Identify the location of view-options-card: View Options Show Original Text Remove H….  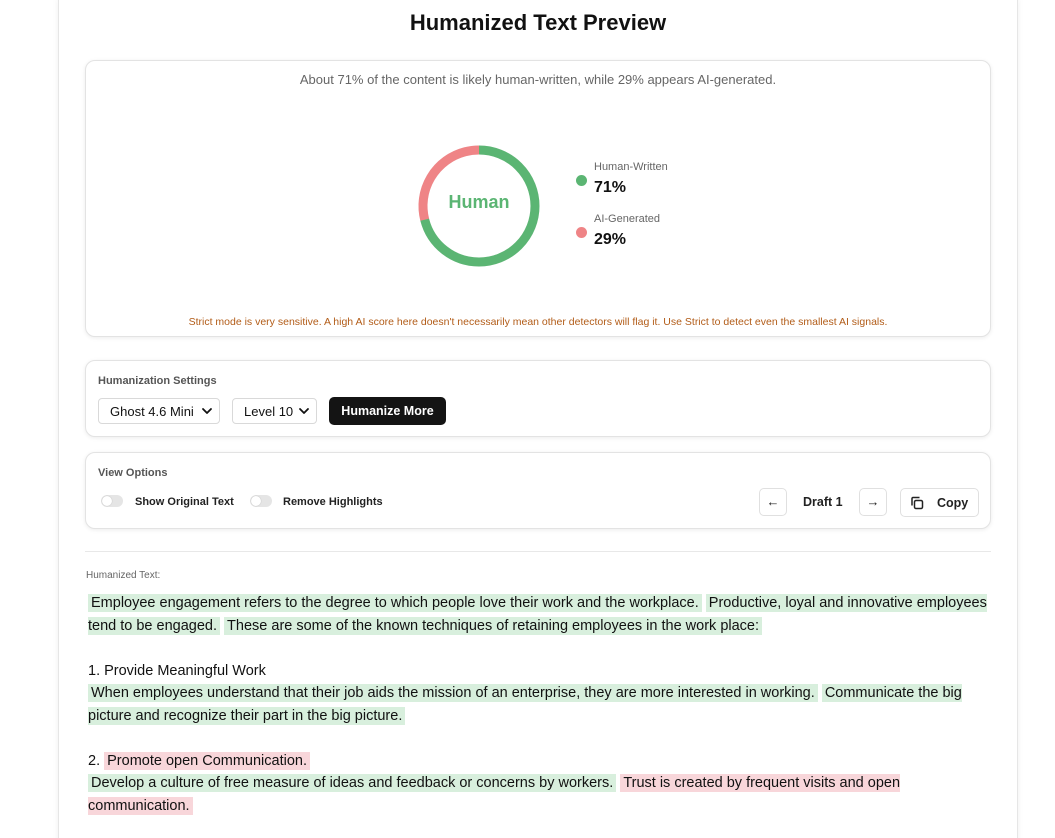
(538, 490).